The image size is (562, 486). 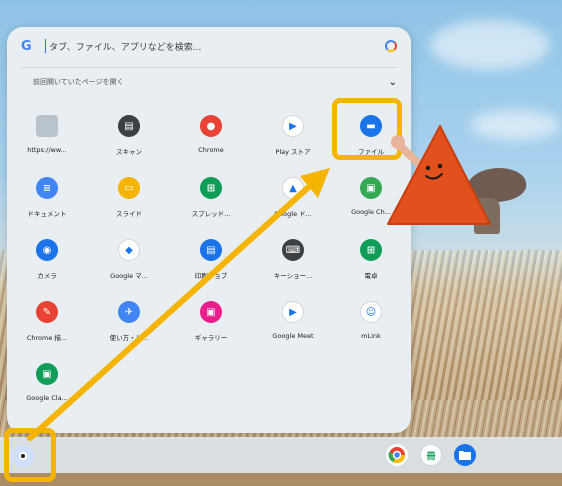 I want to click on highlight-launcher-button, so click(x=30, y=455).